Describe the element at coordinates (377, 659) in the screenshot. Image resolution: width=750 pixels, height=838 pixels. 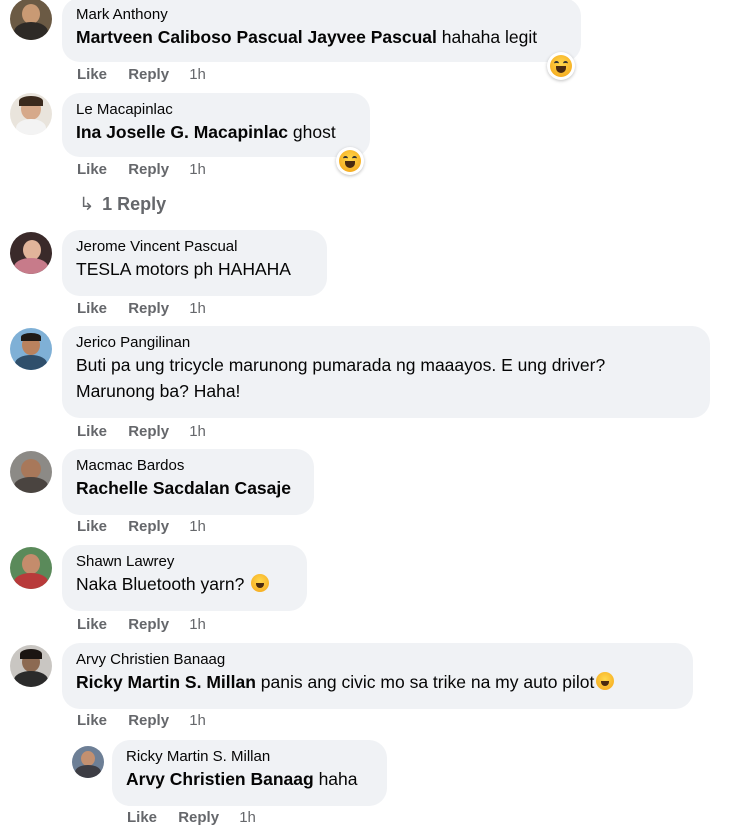
I see `comment-author: Arvy Christien Banaag` at that location.